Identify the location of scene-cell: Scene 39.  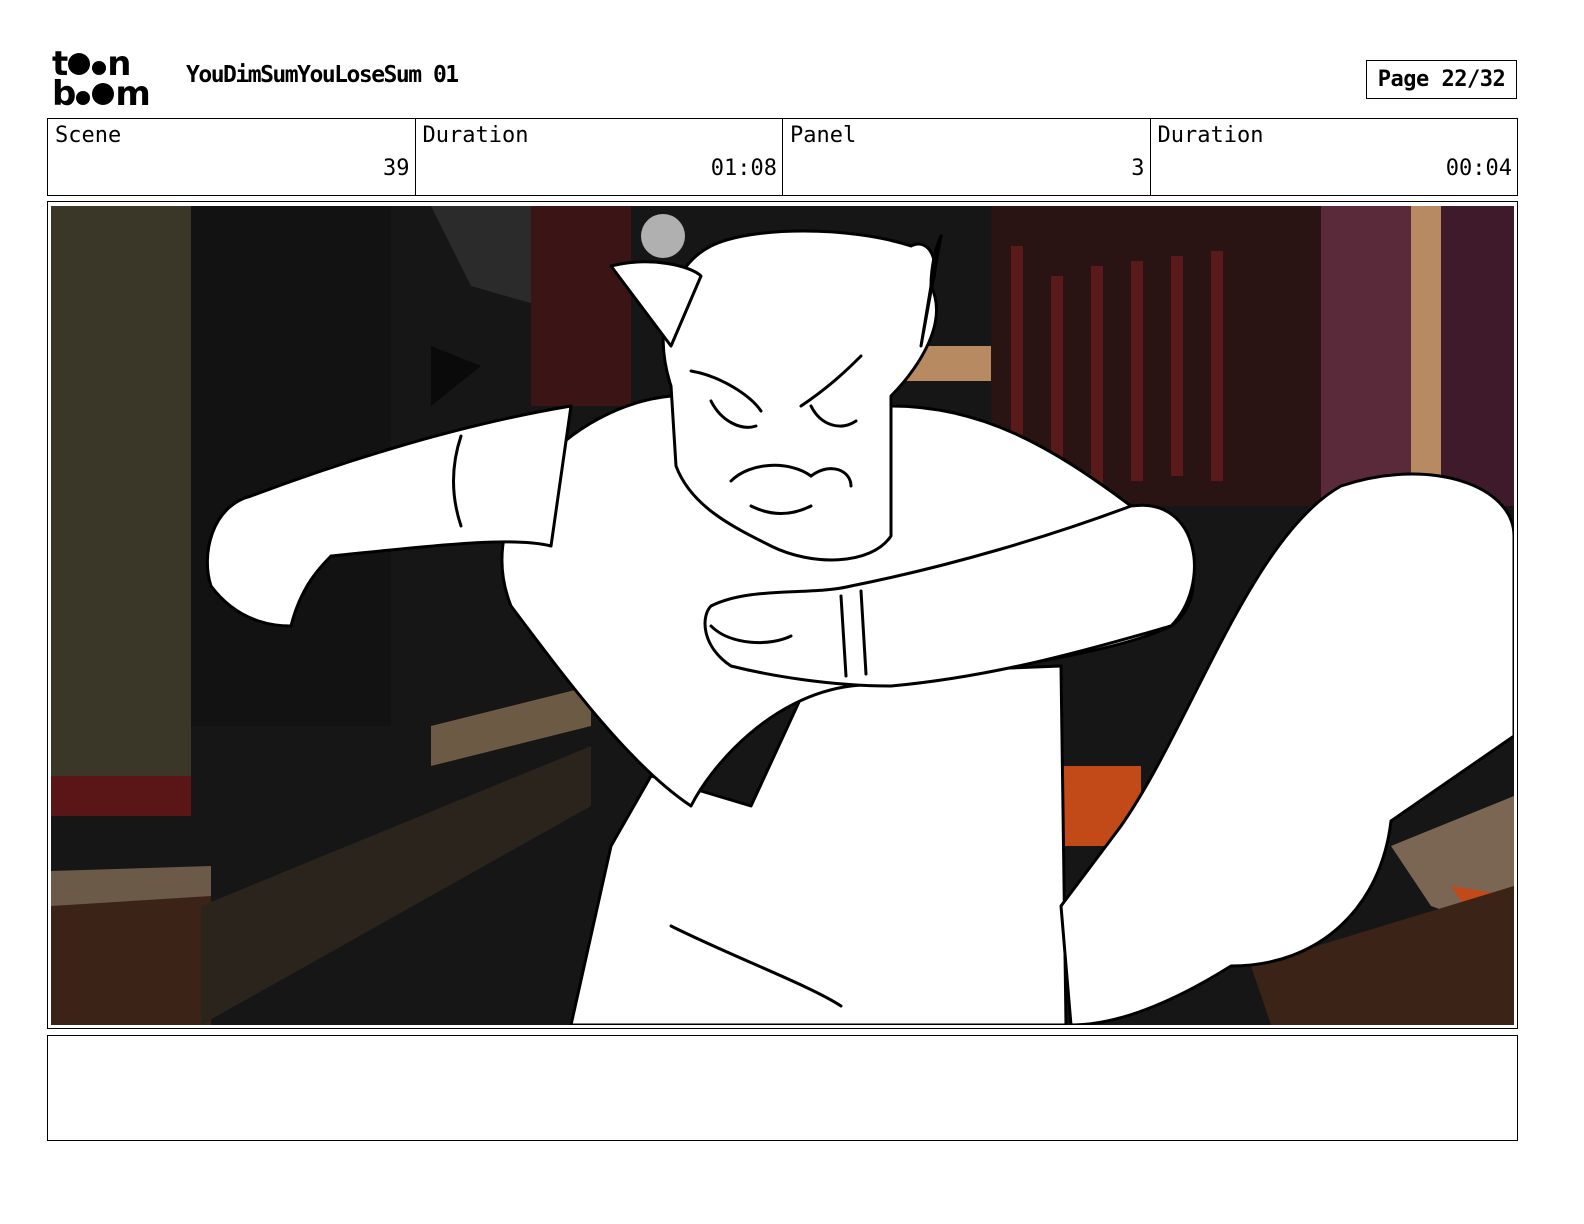
(232, 157).